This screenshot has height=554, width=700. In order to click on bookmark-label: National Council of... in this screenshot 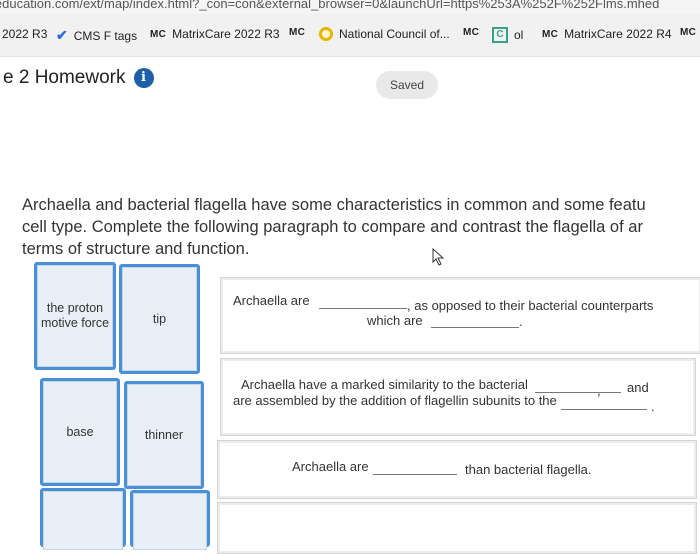, I will do `click(394, 34)`.